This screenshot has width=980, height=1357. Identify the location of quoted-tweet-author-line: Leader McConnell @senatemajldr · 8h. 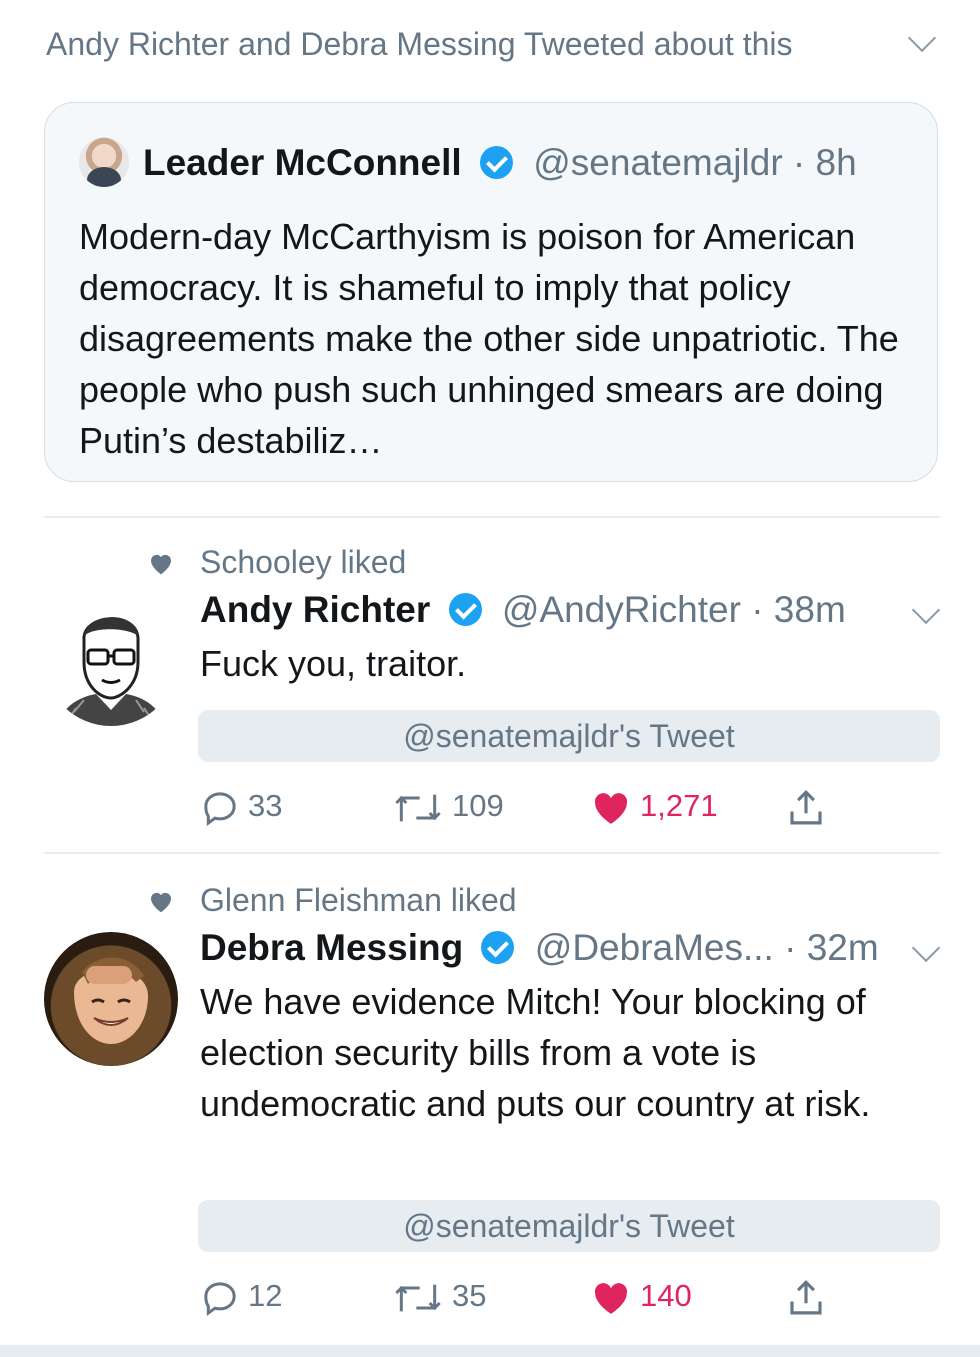
(500, 163).